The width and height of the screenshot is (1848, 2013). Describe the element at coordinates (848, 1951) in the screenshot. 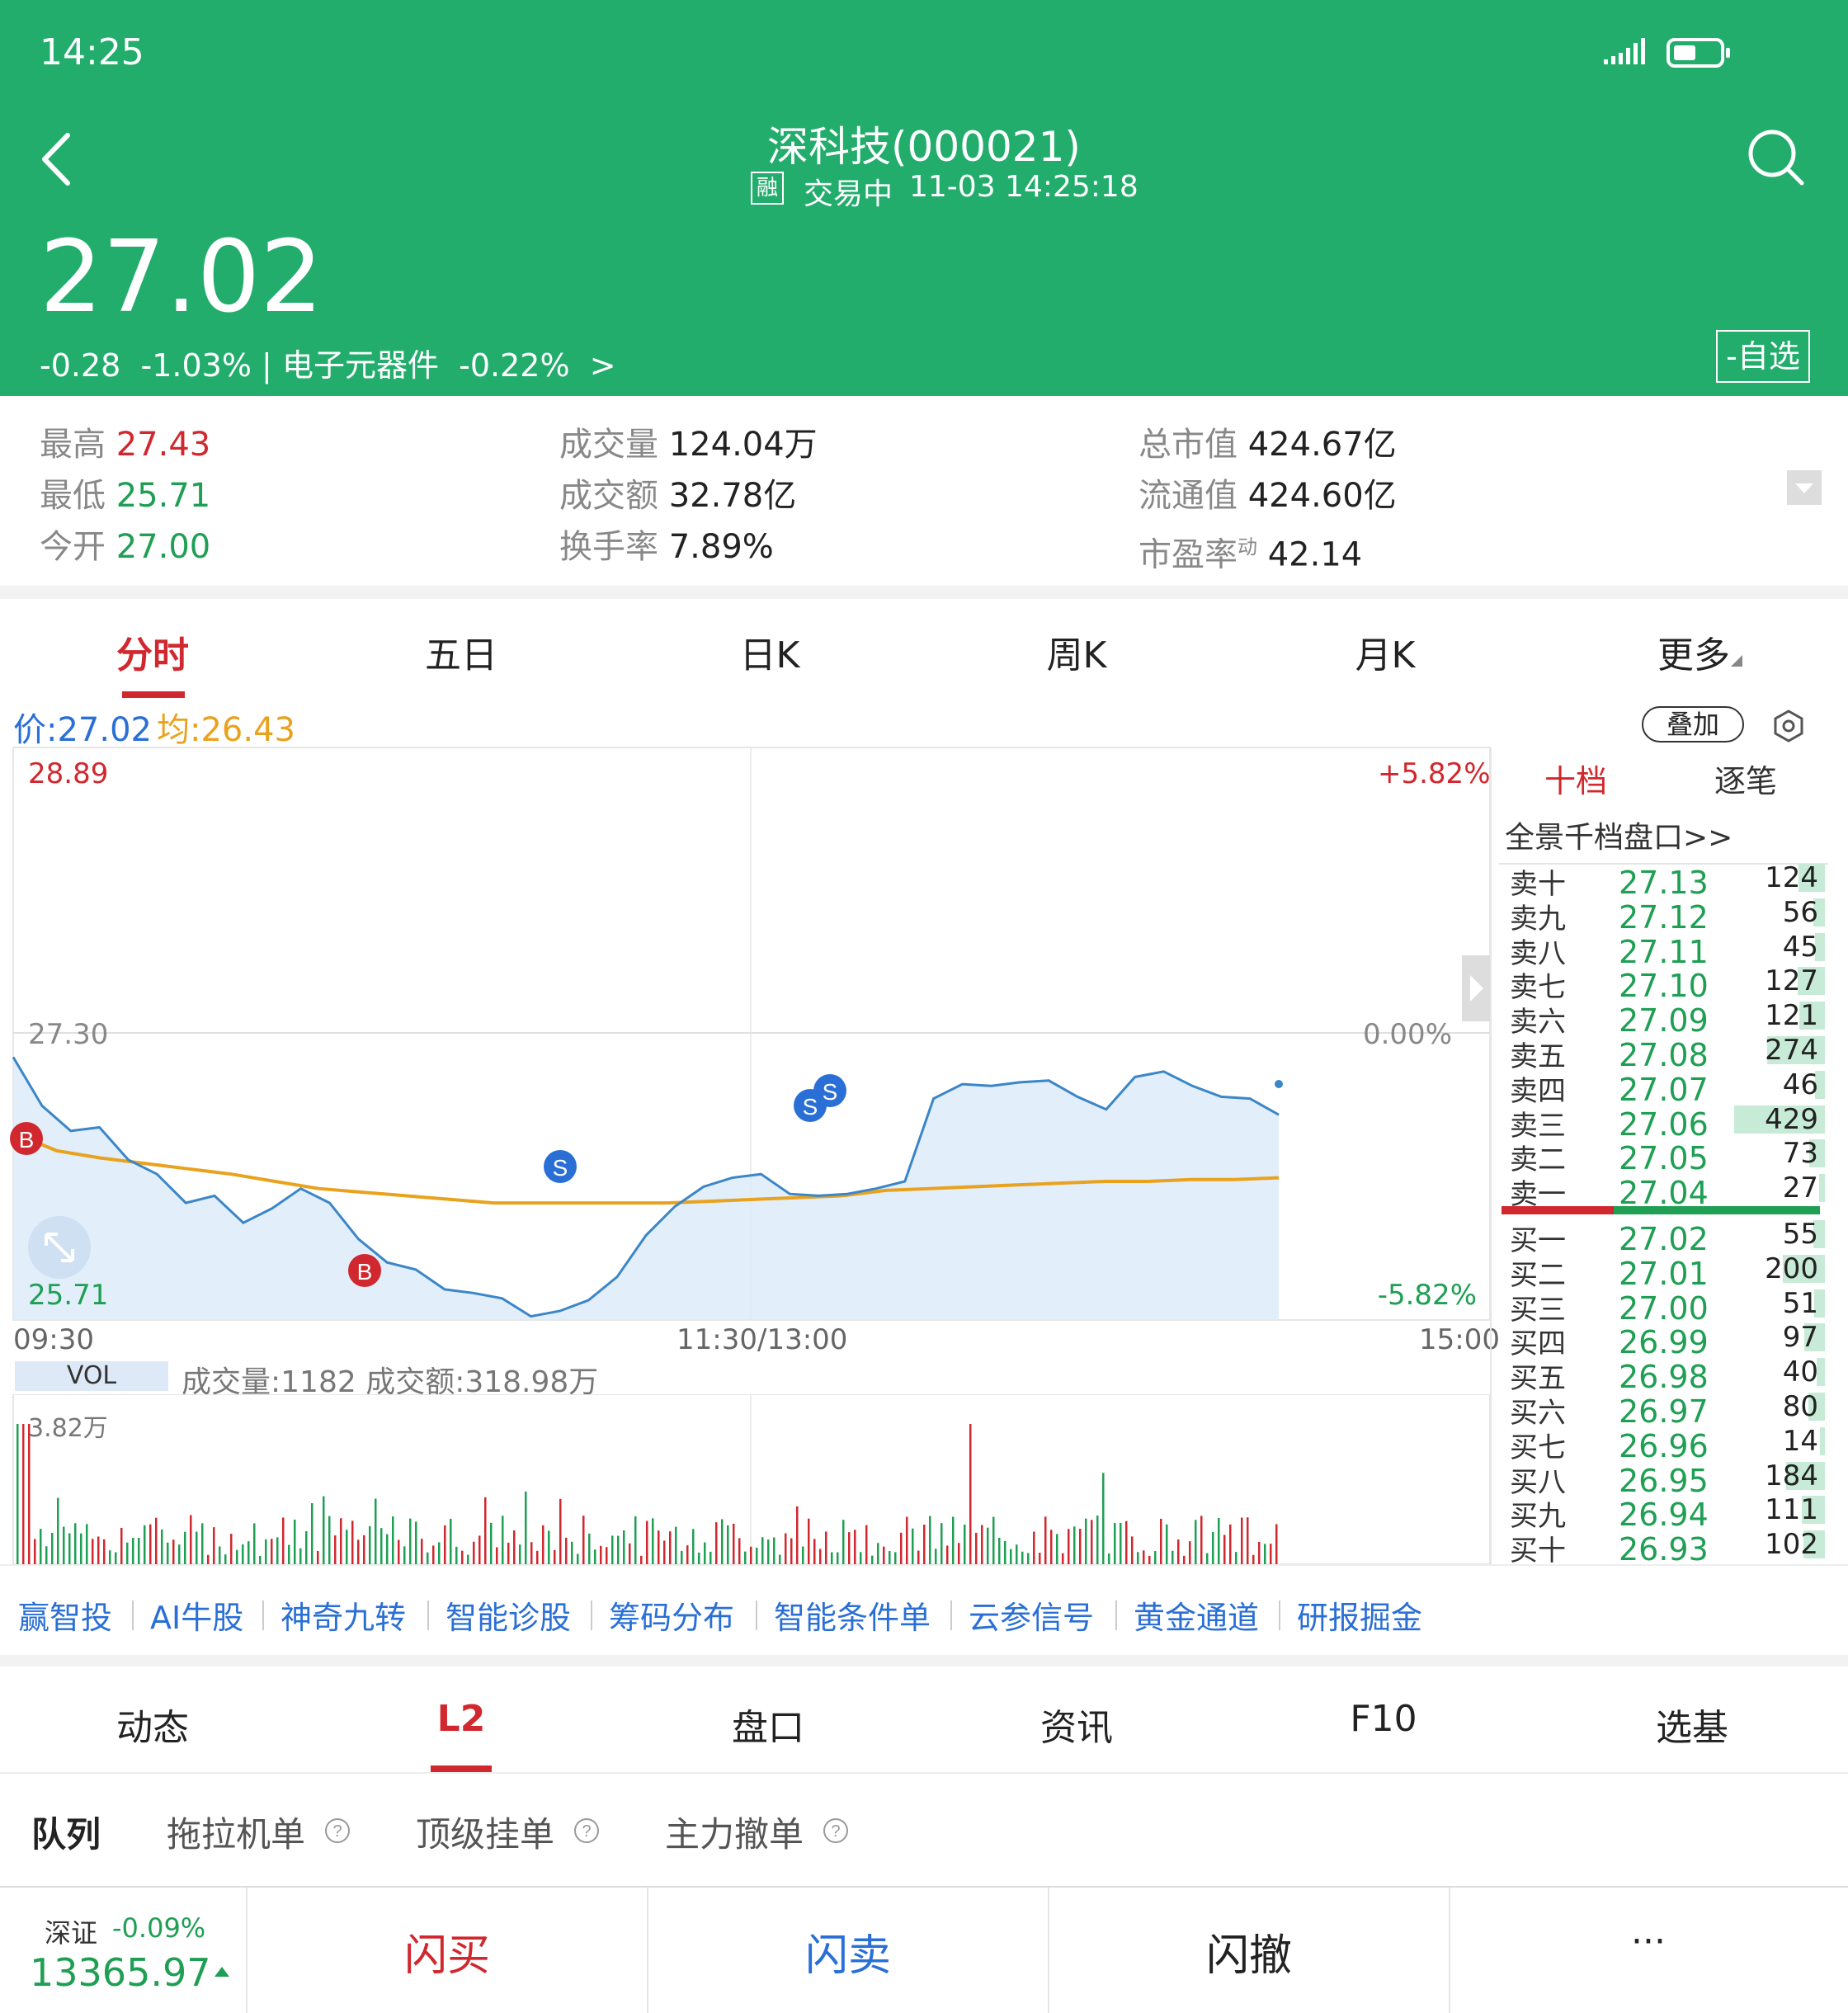

I see `flash-sell-button: 闪卖` at that location.